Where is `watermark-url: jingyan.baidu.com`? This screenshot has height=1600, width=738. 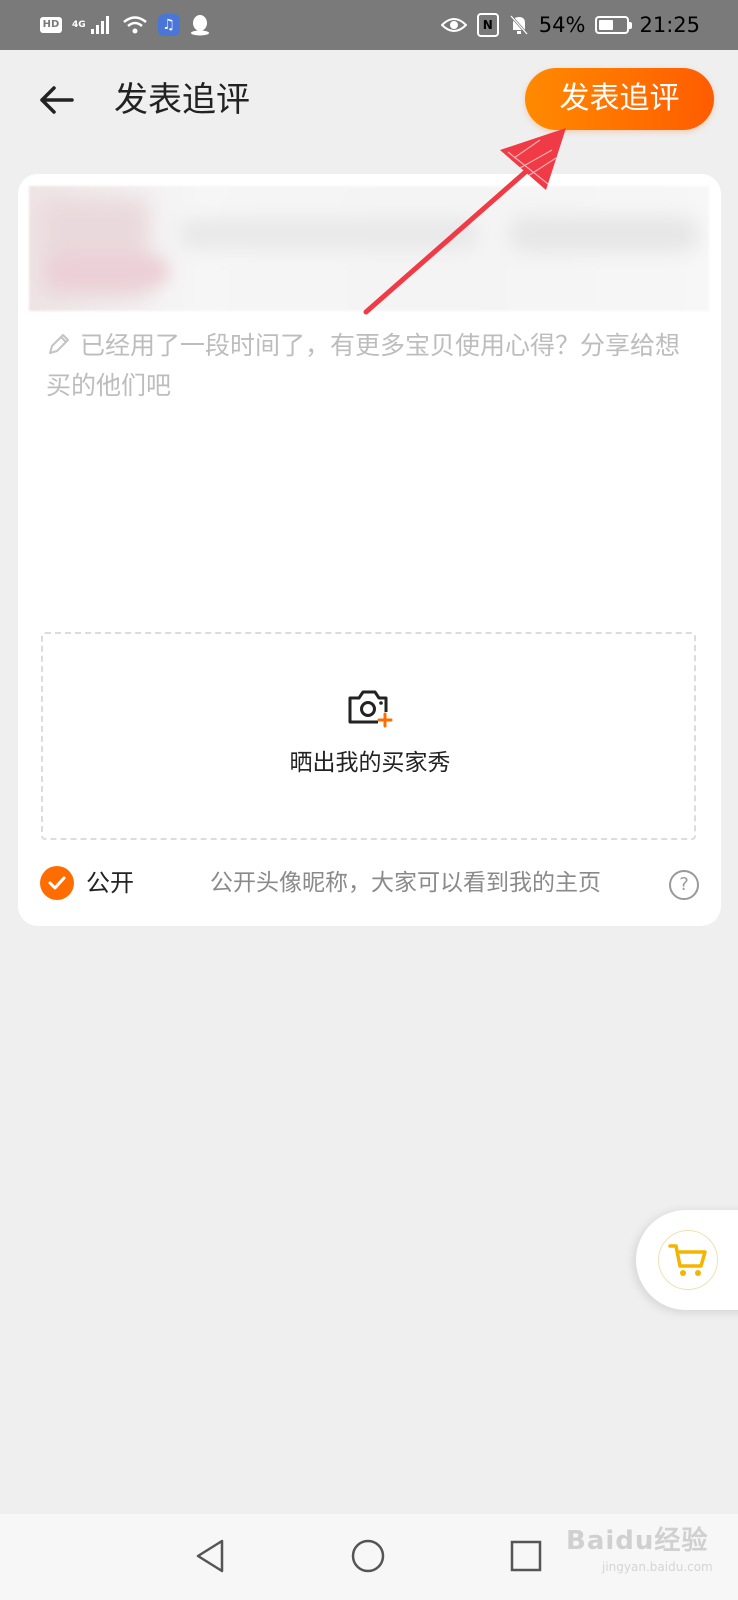 watermark-url: jingyan.baidu.com is located at coordinates (657, 1567).